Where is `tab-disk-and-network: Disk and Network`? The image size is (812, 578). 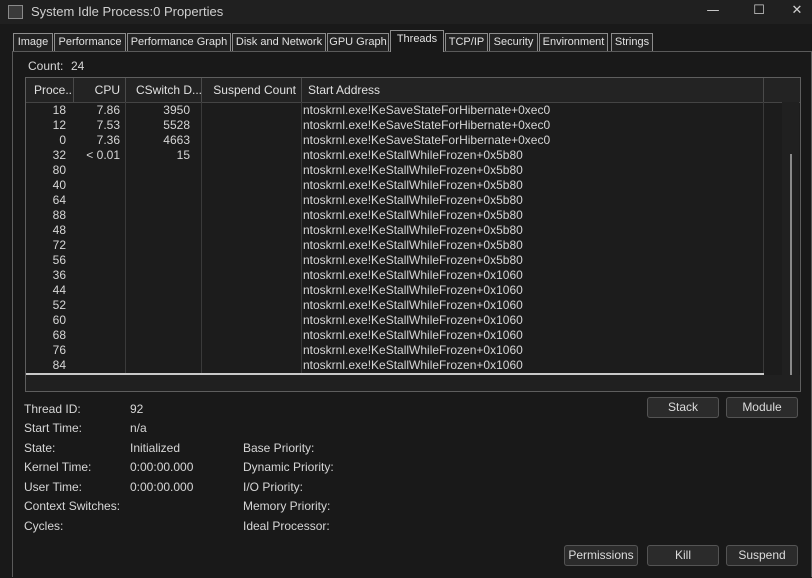 tab-disk-and-network: Disk and Network is located at coordinates (279, 42).